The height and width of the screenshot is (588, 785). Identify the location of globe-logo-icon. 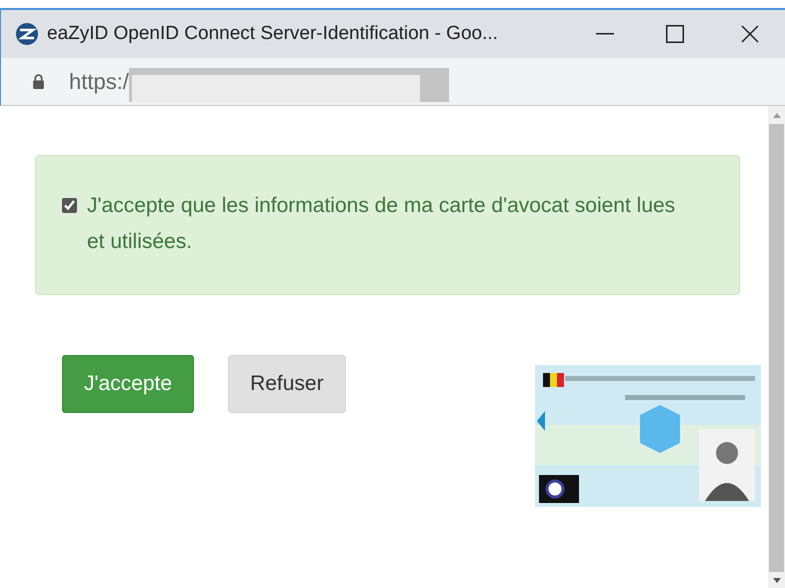
(27, 34).